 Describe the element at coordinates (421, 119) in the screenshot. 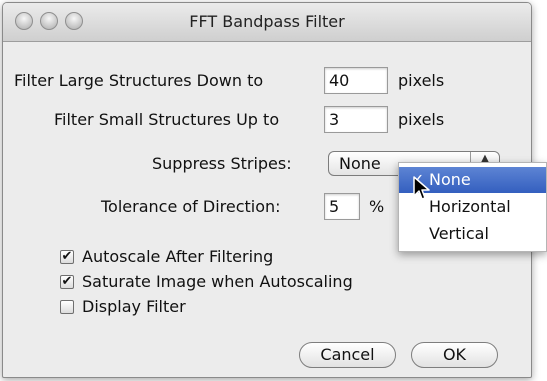

I see `filter-small-unit: pixels` at that location.